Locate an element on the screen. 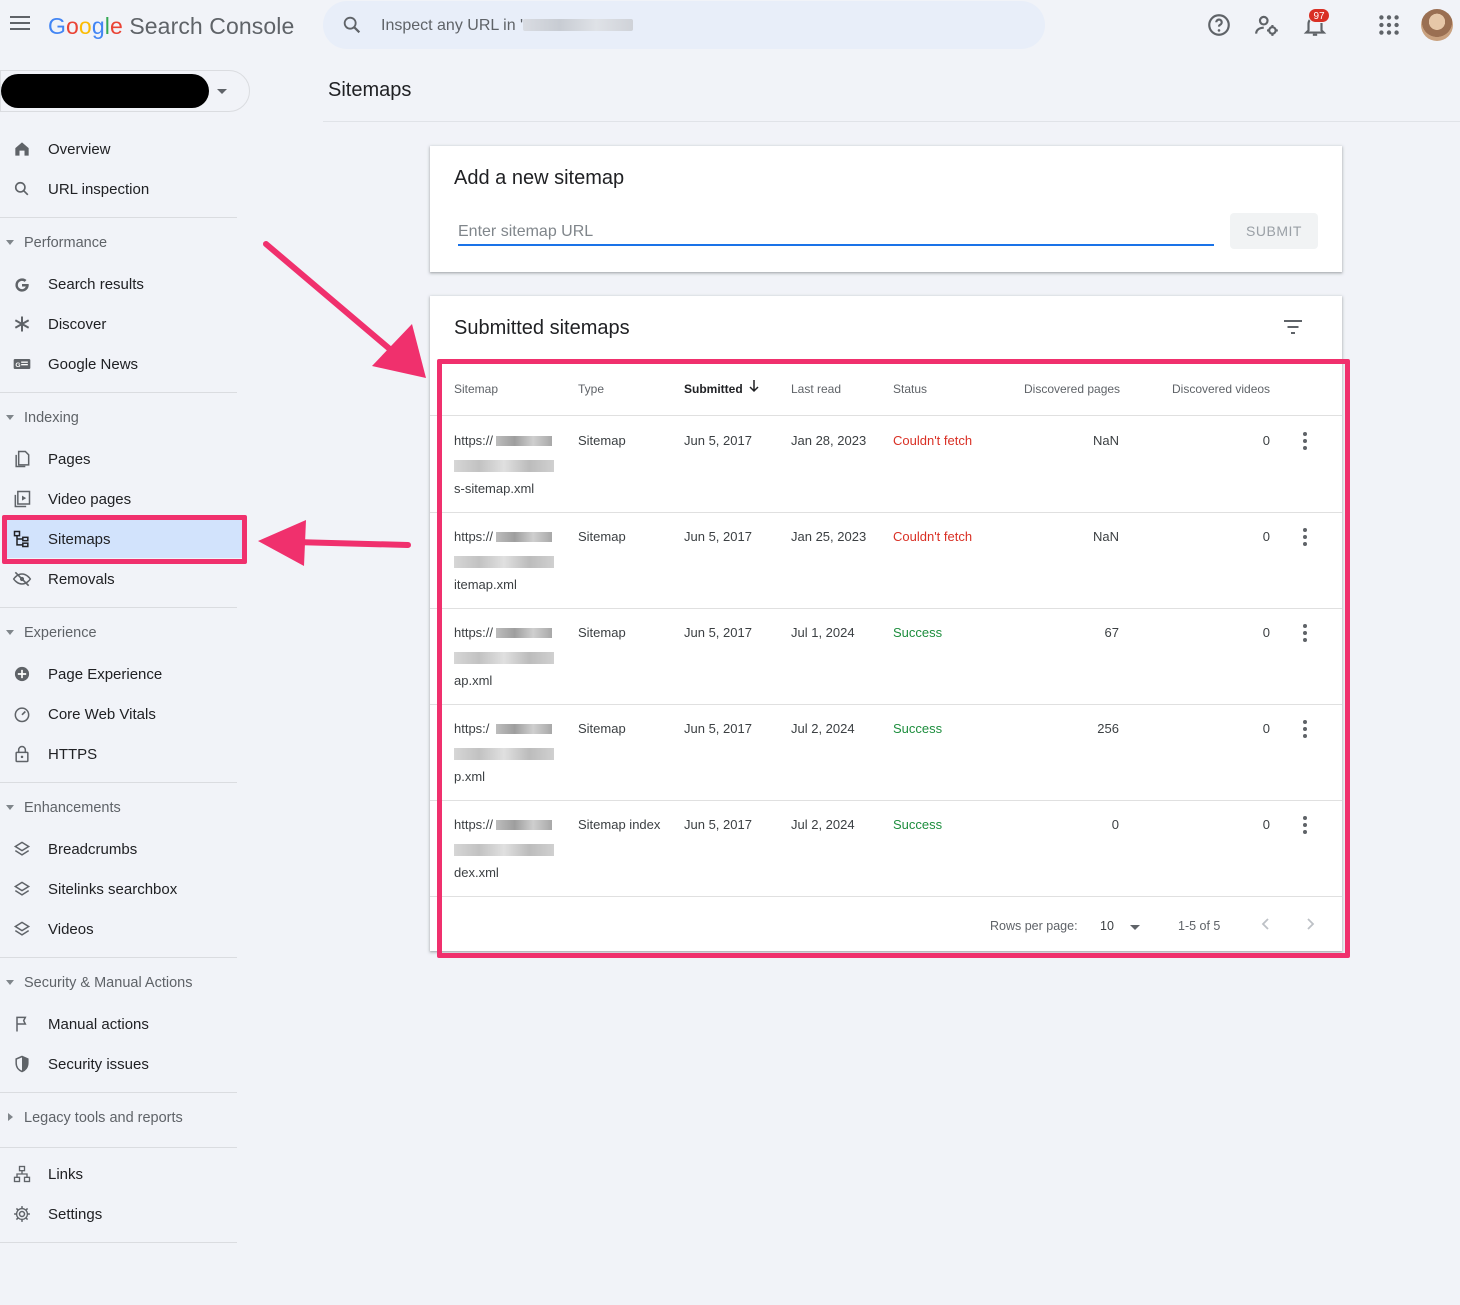 This screenshot has width=1460, height=1305. nav-item-pages: Pages is located at coordinates (120, 459).